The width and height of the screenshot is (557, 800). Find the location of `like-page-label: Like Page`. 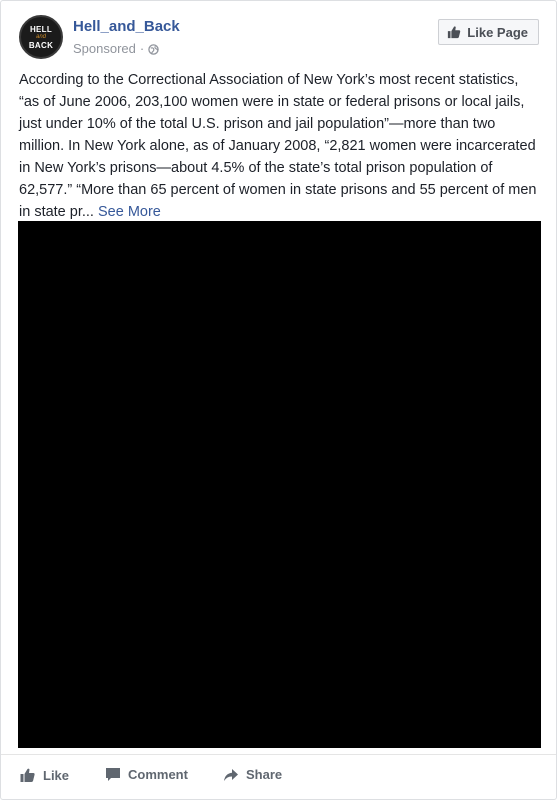

like-page-label: Like Page is located at coordinates (497, 32).